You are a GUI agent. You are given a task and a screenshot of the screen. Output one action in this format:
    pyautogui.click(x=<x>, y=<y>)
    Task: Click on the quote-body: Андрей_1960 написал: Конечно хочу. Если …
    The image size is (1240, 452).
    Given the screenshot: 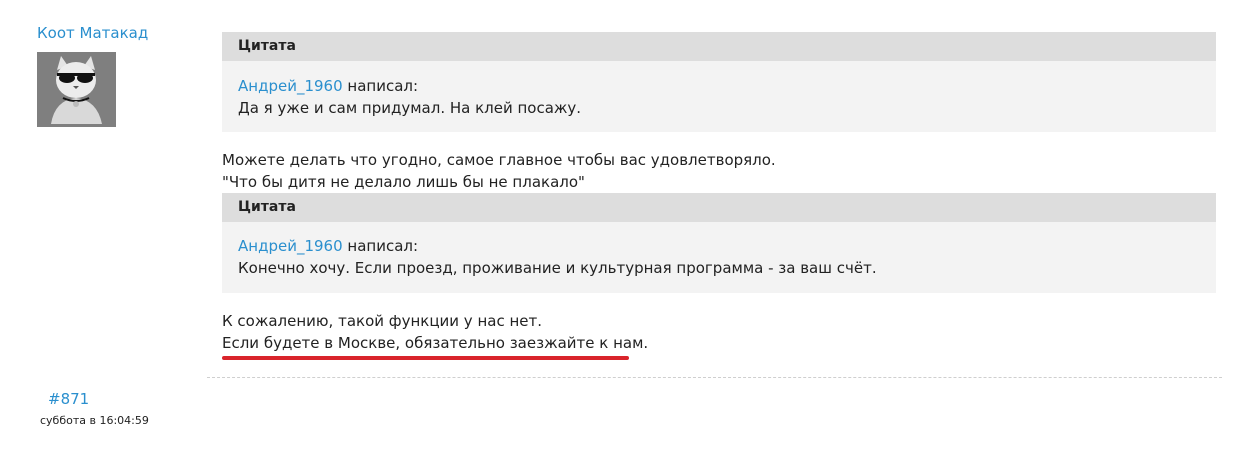 What is the action you would take?
    pyautogui.click(x=719, y=250)
    